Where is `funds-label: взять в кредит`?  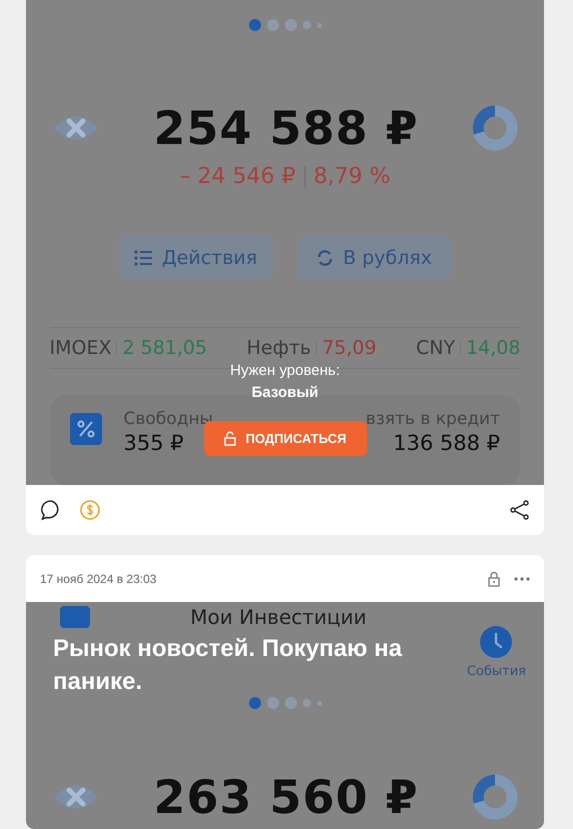 funds-label: взять в кредит is located at coordinates (433, 419).